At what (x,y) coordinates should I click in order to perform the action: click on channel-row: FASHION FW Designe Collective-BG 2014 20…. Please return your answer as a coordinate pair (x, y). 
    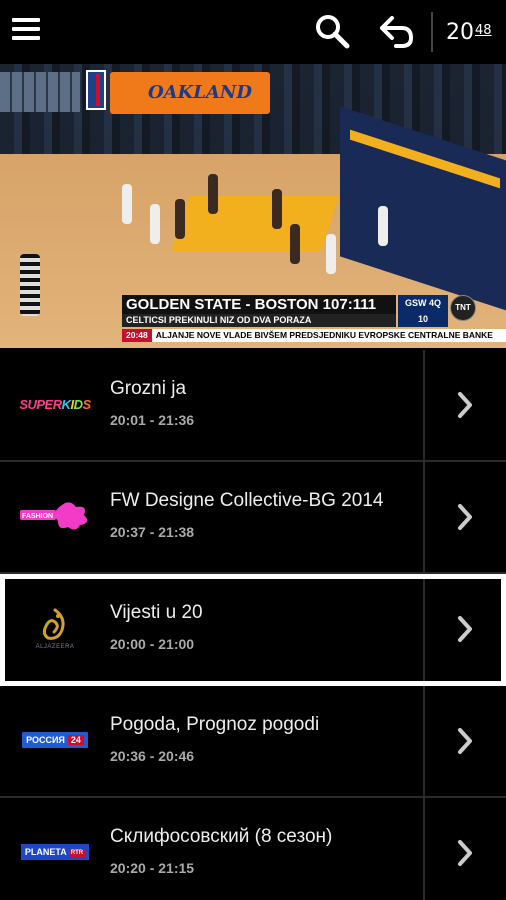
    Looking at the image, I should click on (253, 518).